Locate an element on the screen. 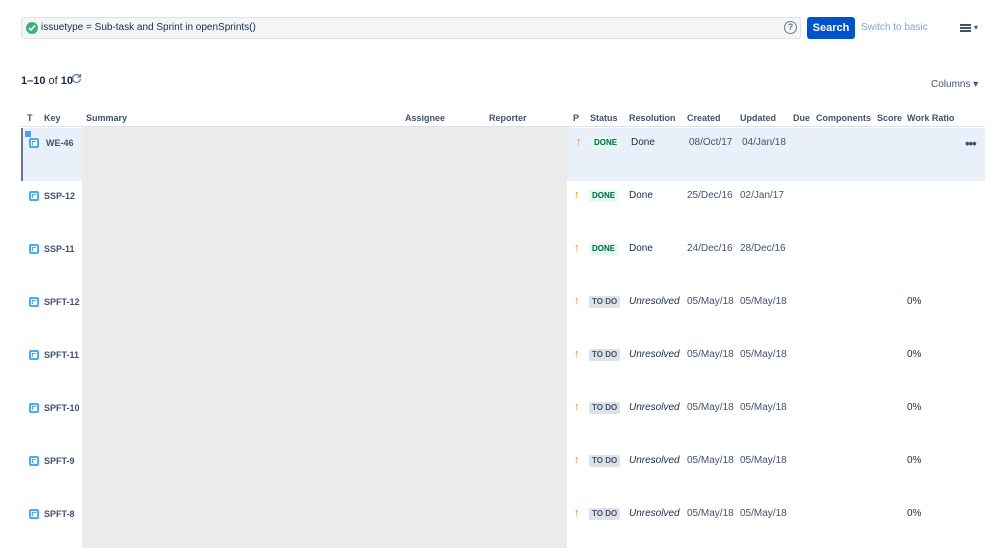 This screenshot has width=998, height=552. column-status: Status is located at coordinates (604, 118).